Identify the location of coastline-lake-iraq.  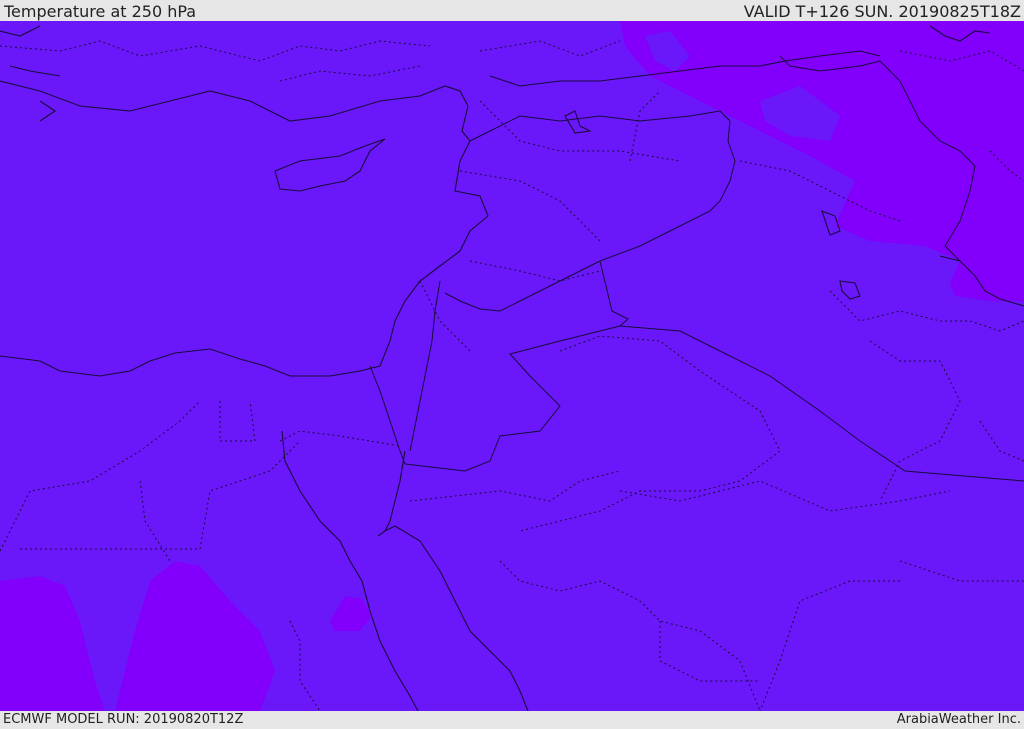
(831, 223).